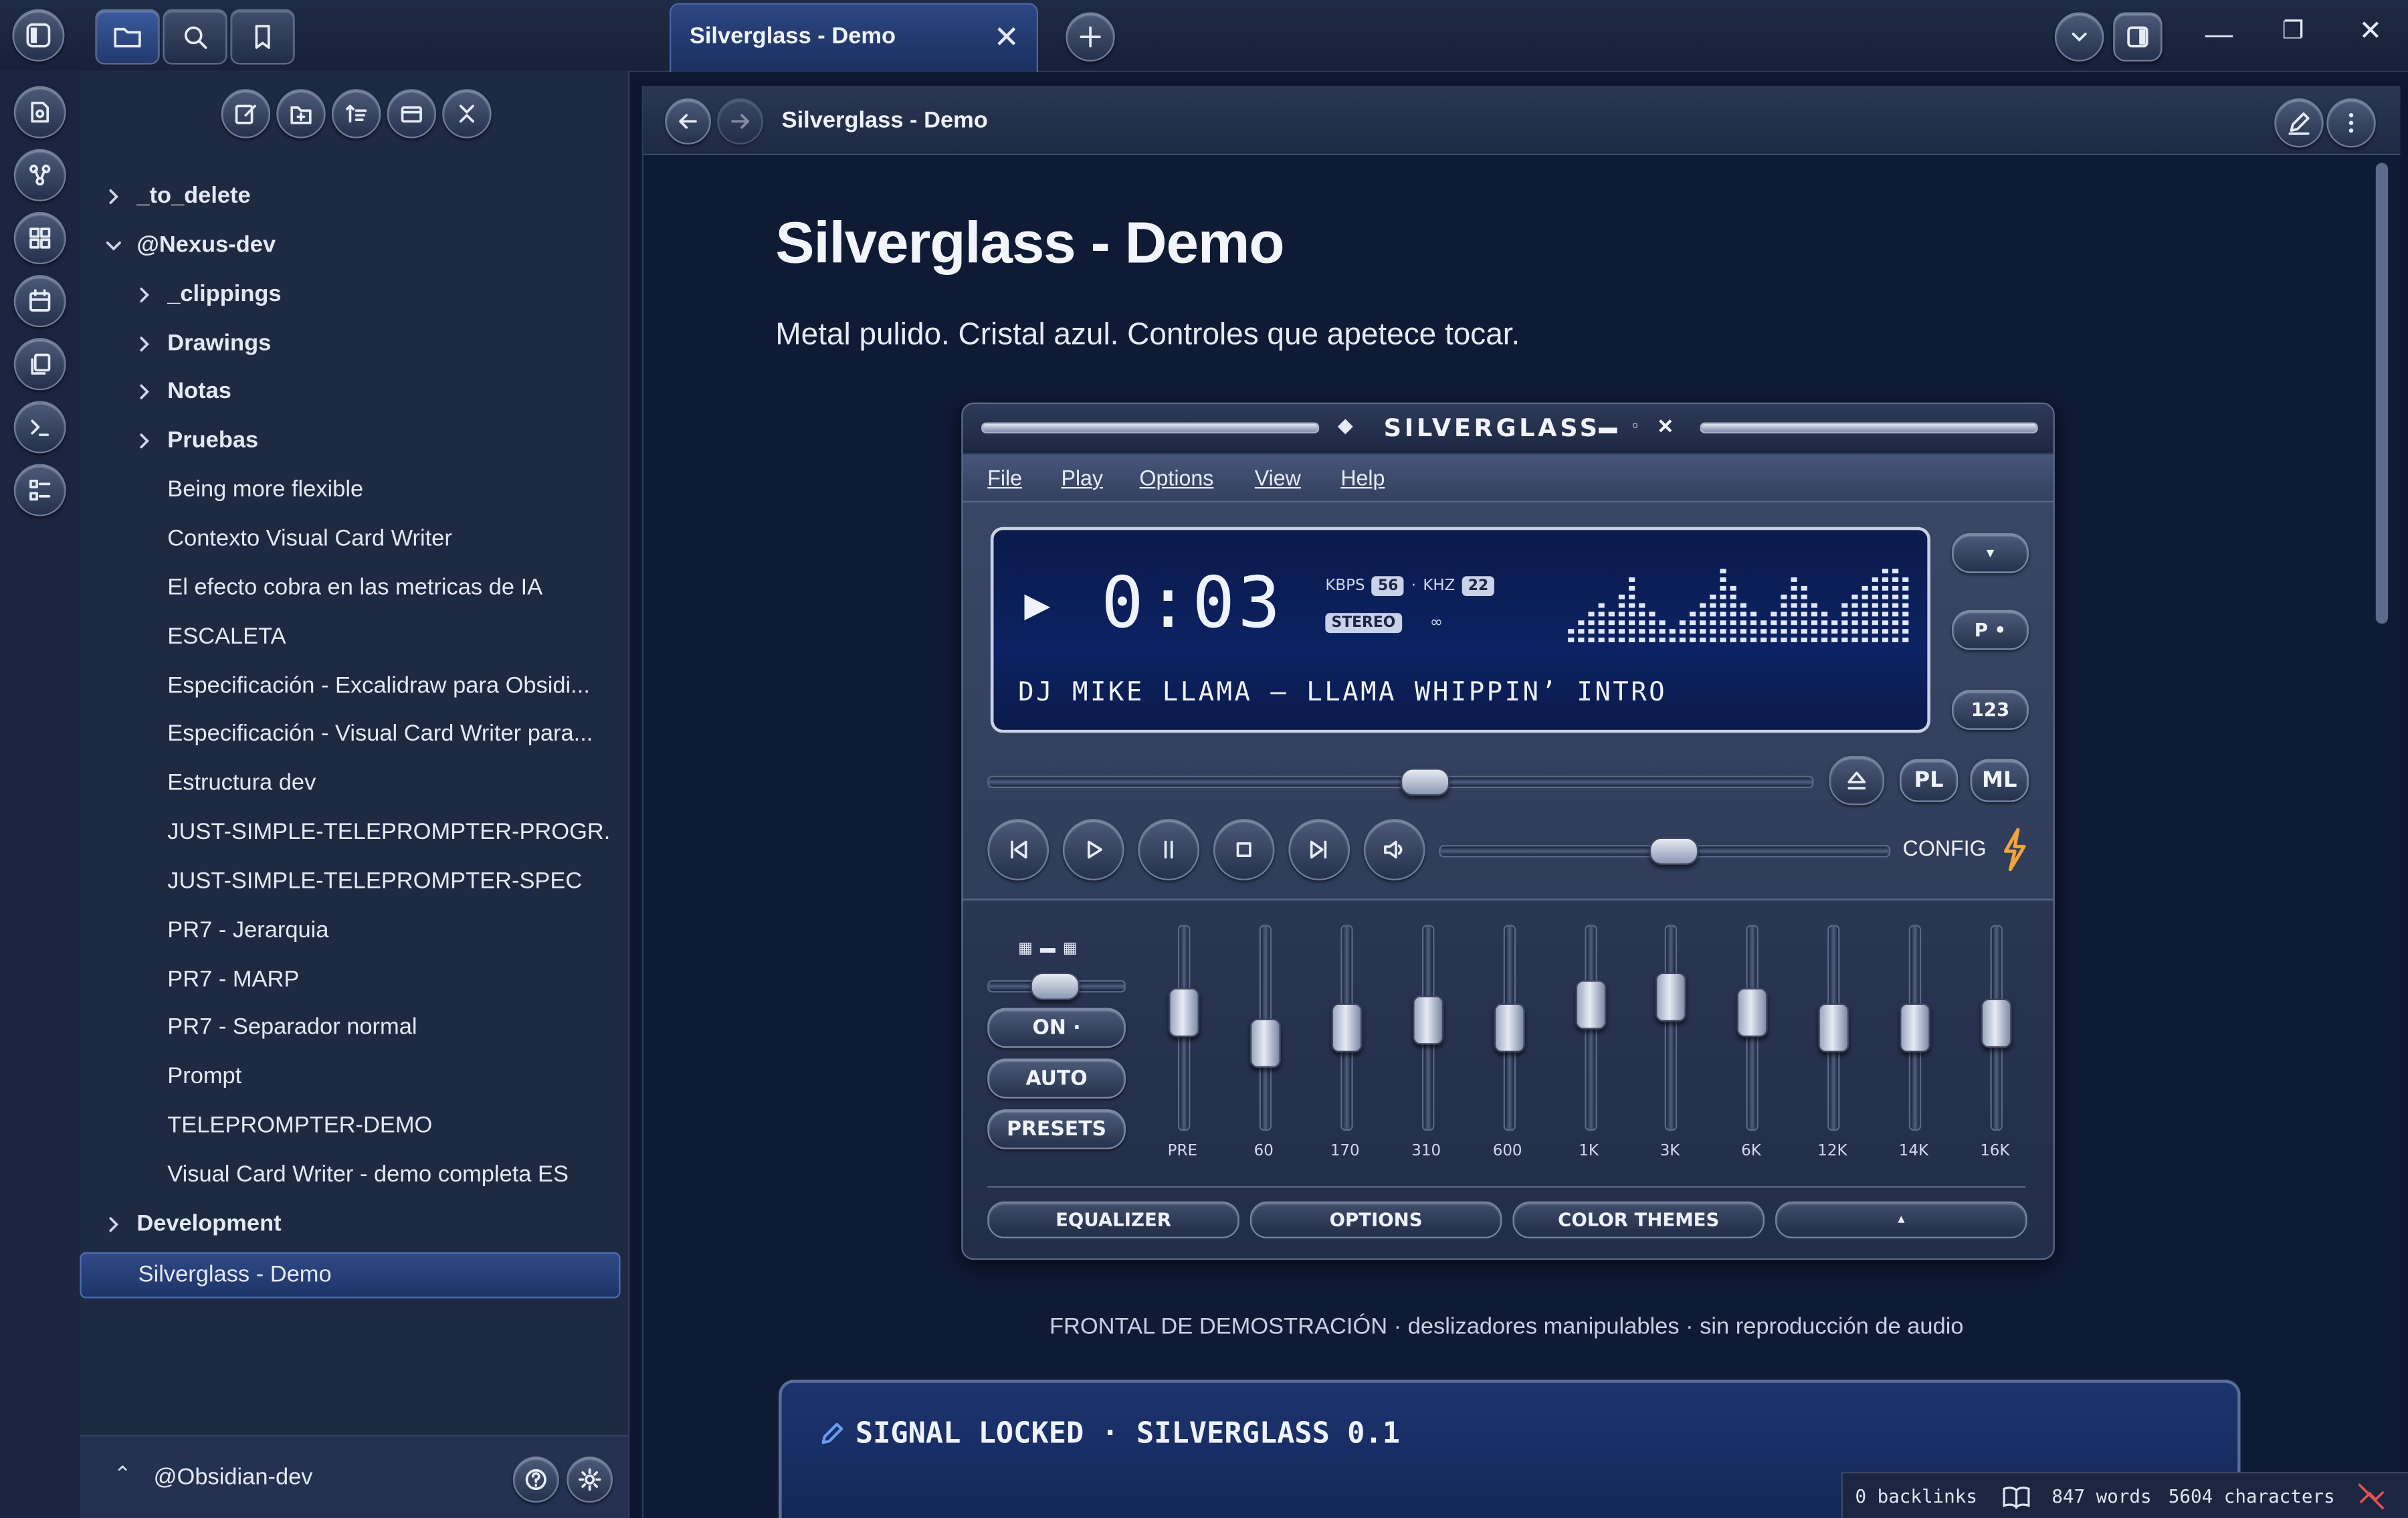  Describe the element at coordinates (1671, 1028) in the screenshot. I see `eq-slider-track` at that location.